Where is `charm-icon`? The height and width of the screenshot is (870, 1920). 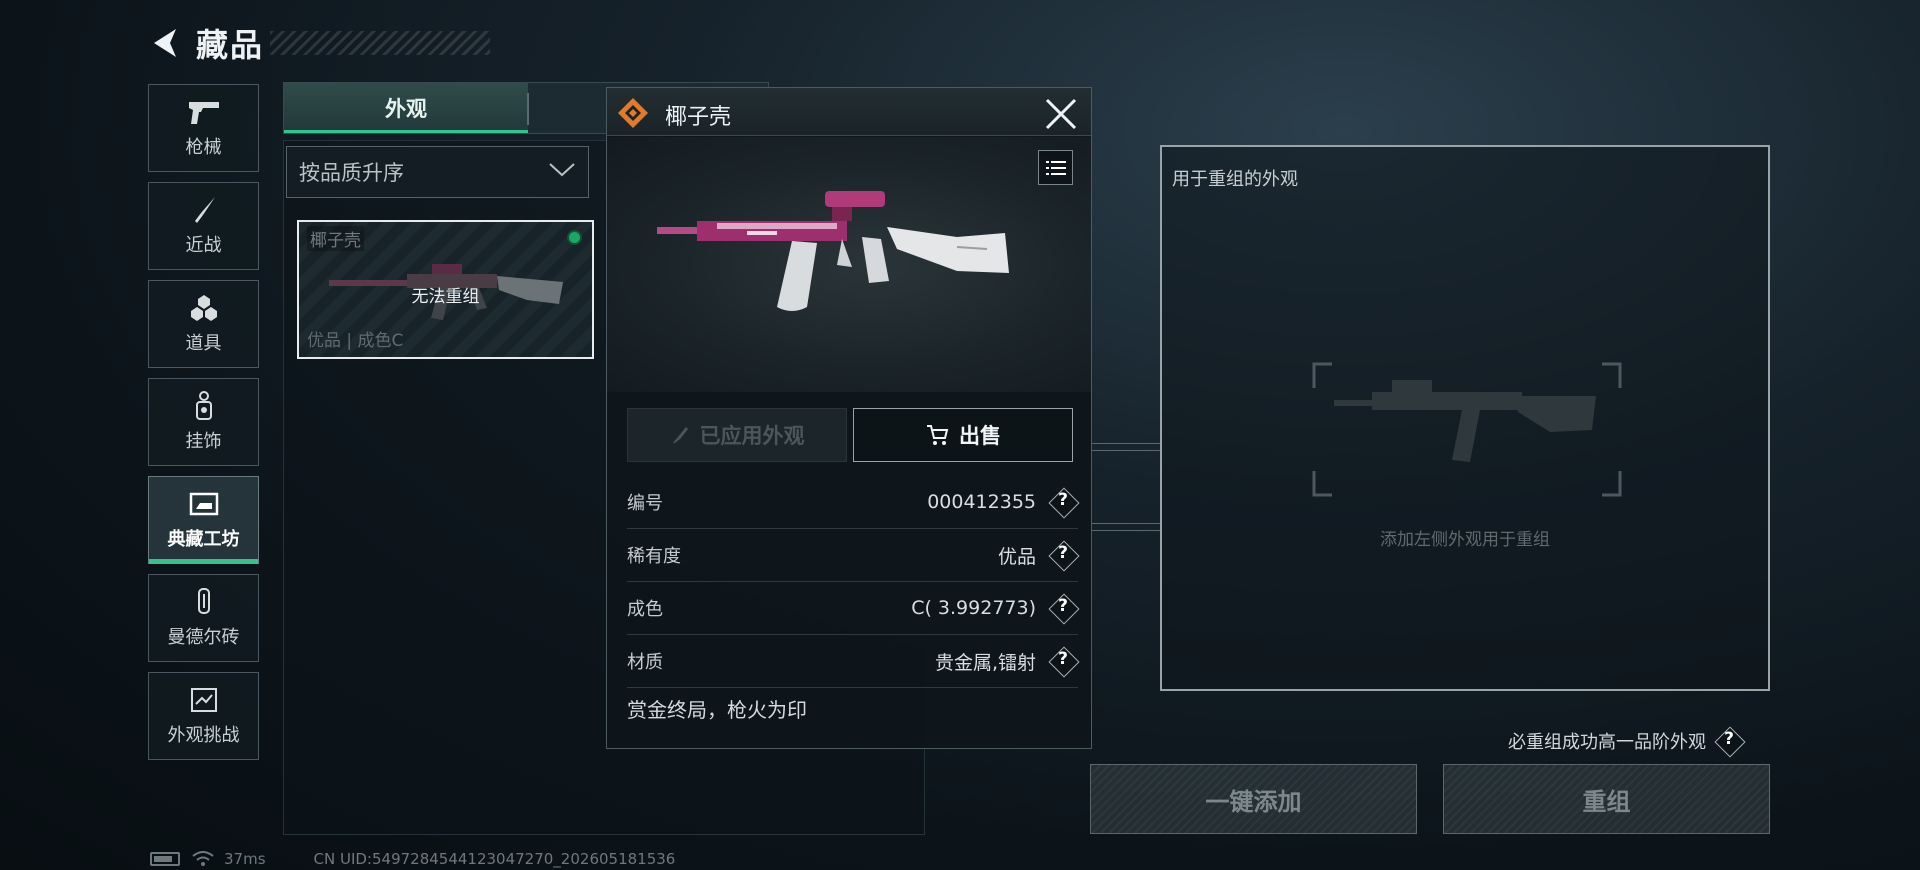 charm-icon is located at coordinates (204, 406).